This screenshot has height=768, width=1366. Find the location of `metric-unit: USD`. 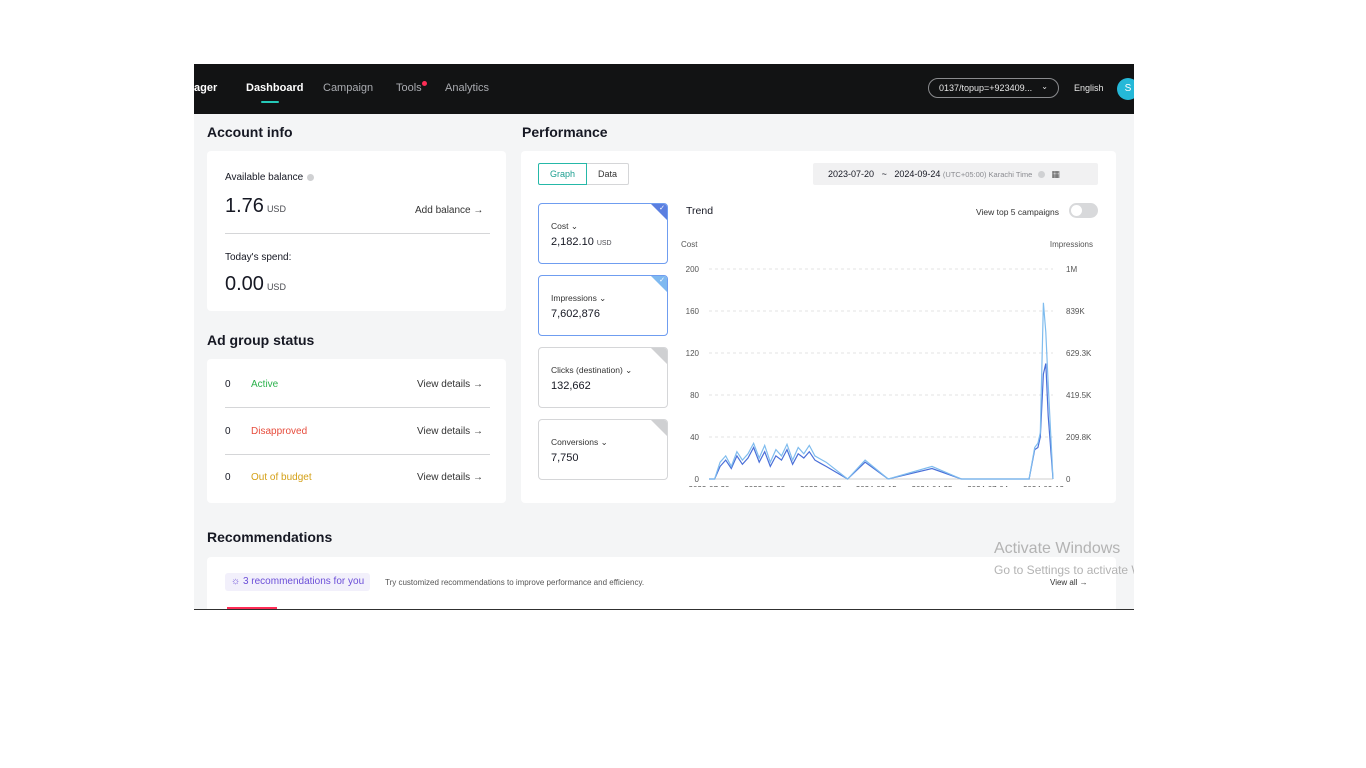

metric-unit: USD is located at coordinates (604, 243).